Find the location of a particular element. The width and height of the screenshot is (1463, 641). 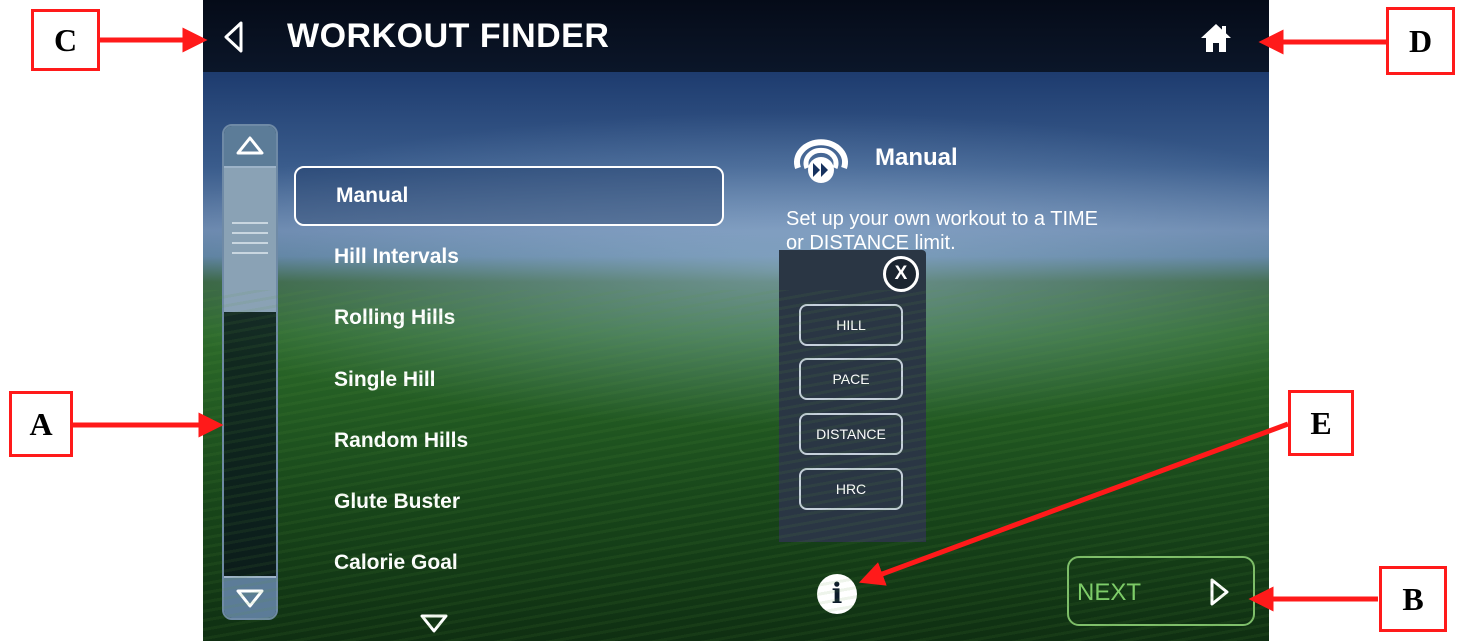

callout-d: D is located at coordinates (1420, 41).